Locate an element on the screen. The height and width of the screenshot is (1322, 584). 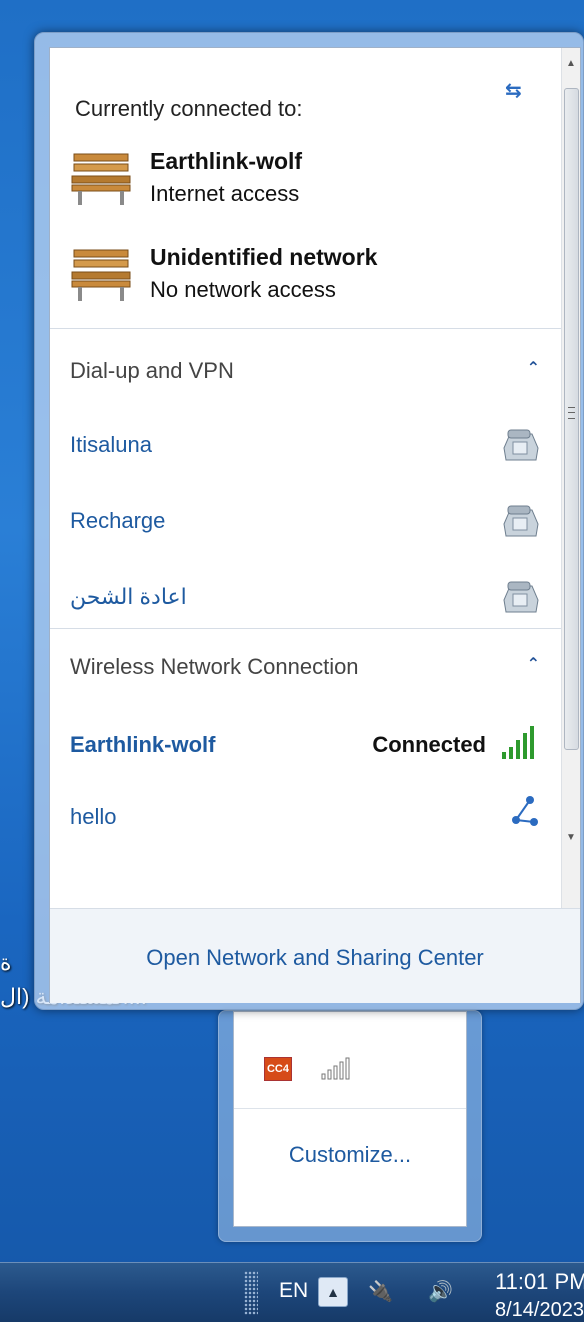
wireless-group-title: Wireless Network Connection is located at coordinates (214, 666).